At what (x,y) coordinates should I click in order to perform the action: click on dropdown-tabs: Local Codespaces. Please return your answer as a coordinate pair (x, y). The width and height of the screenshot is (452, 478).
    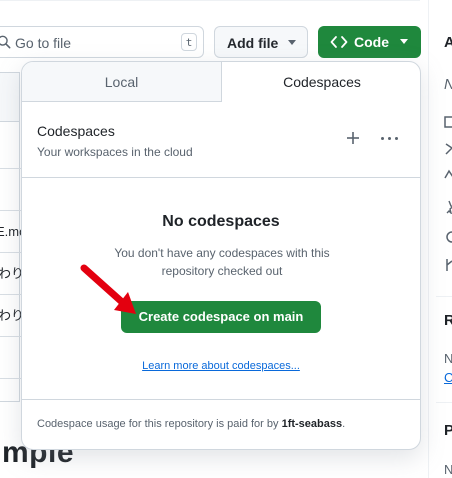
    Looking at the image, I should click on (221, 82).